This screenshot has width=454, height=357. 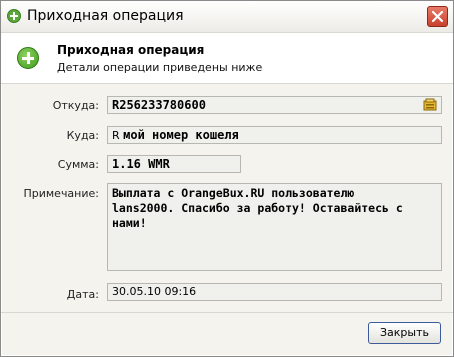 What do you see at coordinates (181, 135) in the screenshot?
I see `to-value: мой номер кошеля` at bounding box center [181, 135].